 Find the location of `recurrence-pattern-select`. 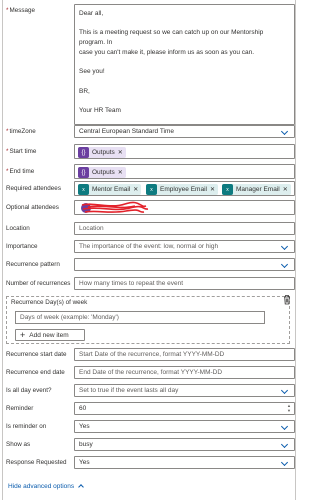

recurrence-pattern-select is located at coordinates (184, 264).